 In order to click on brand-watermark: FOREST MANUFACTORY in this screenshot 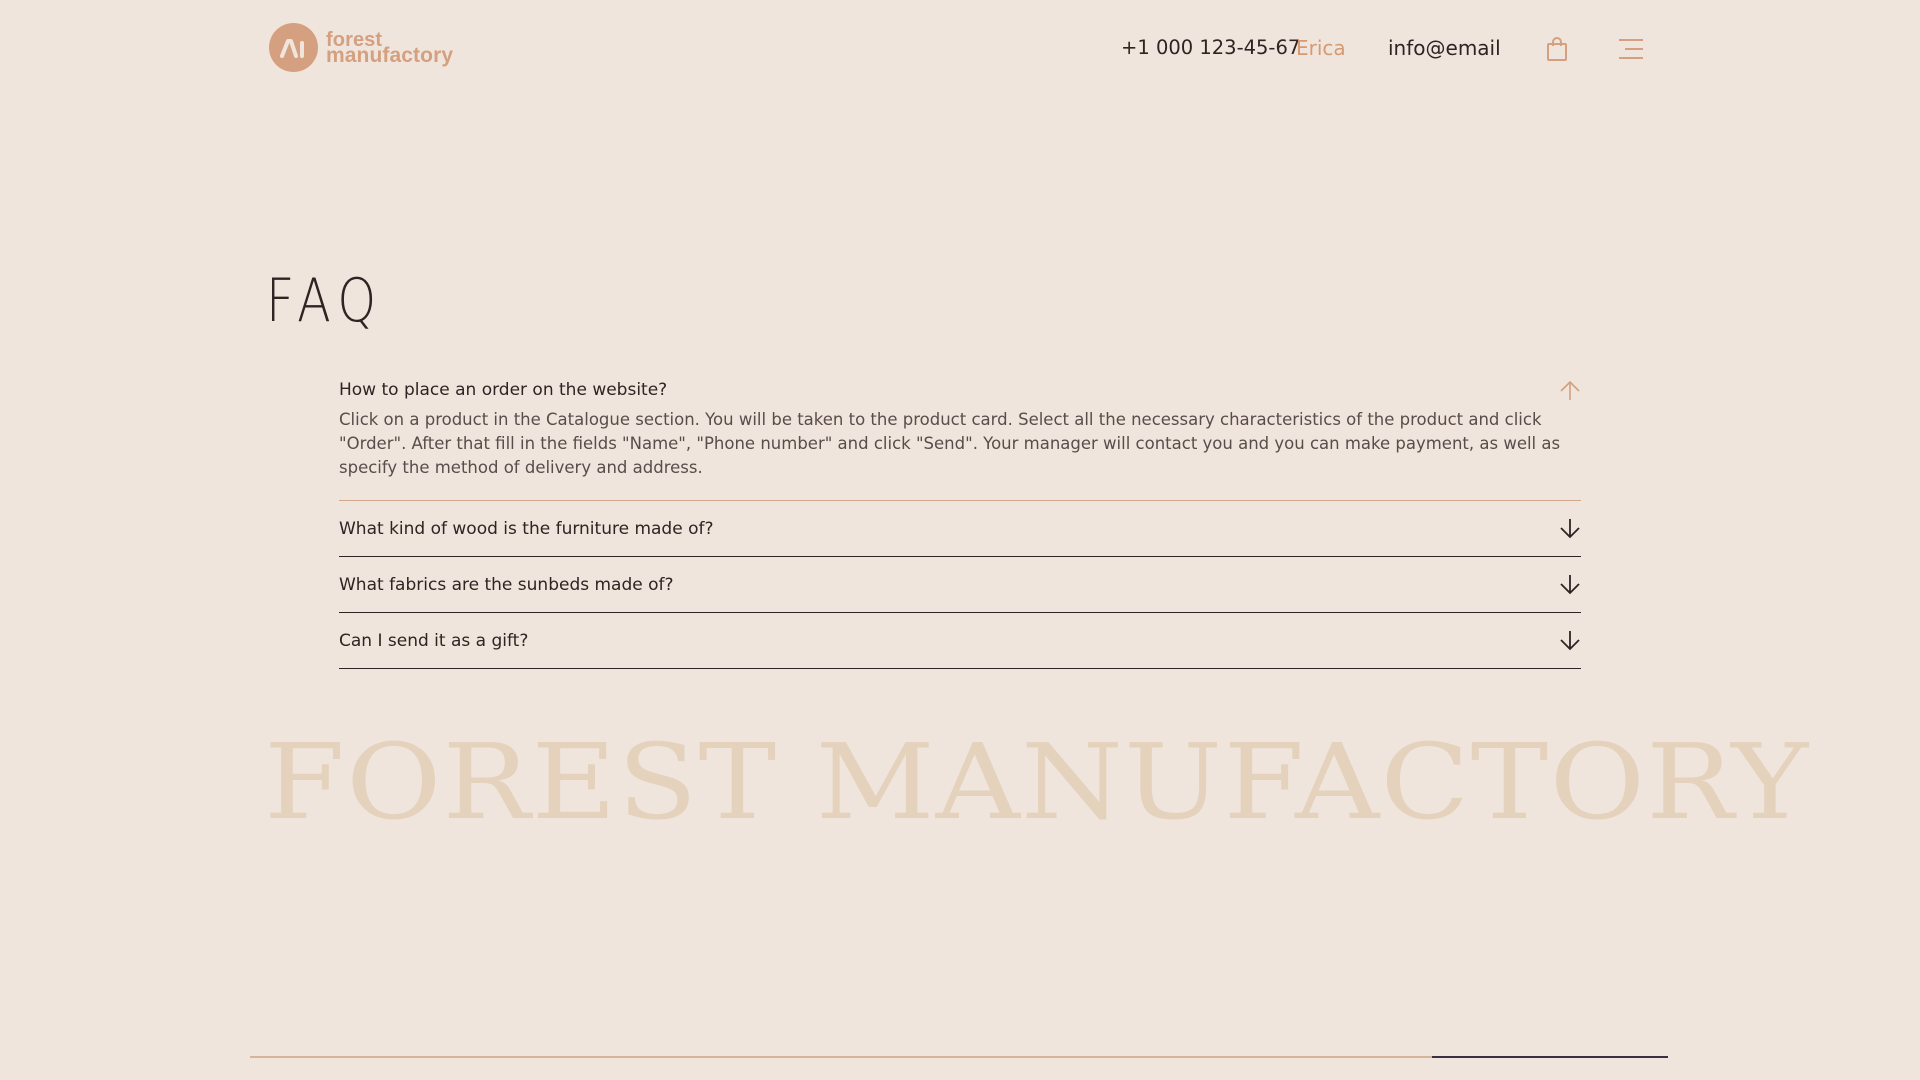, I will do `click(1037, 782)`.